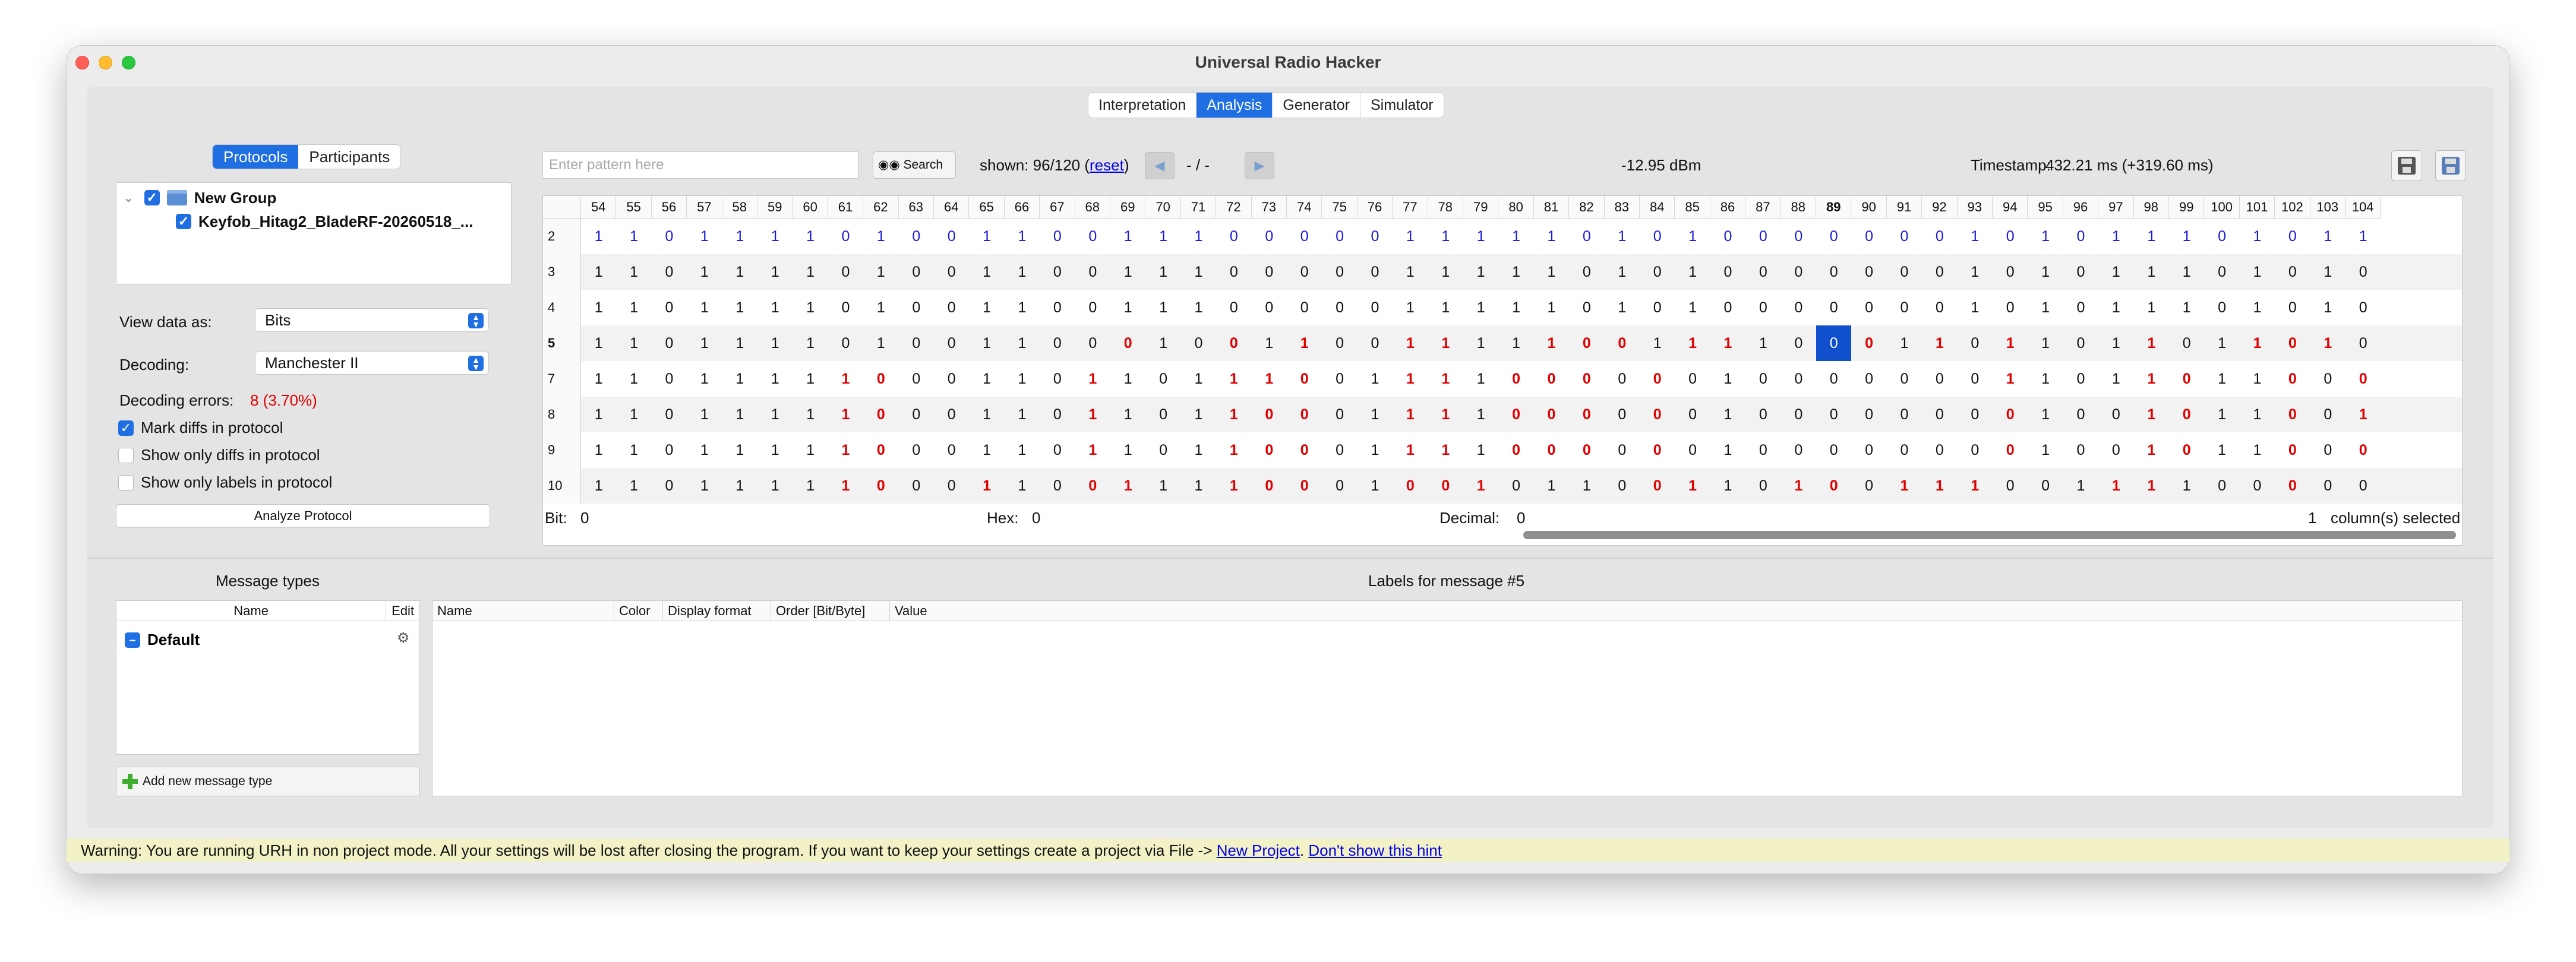 The height and width of the screenshot is (962, 2576). What do you see at coordinates (987, 207) in the screenshot?
I see `column-header: 65` at bounding box center [987, 207].